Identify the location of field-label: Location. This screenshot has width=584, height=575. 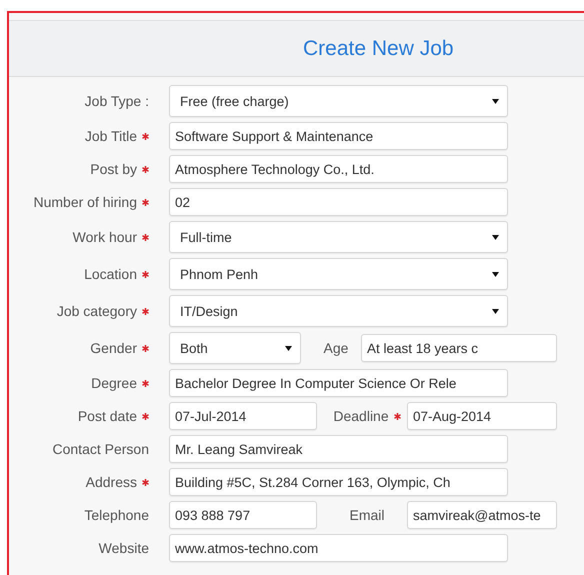
(110, 274).